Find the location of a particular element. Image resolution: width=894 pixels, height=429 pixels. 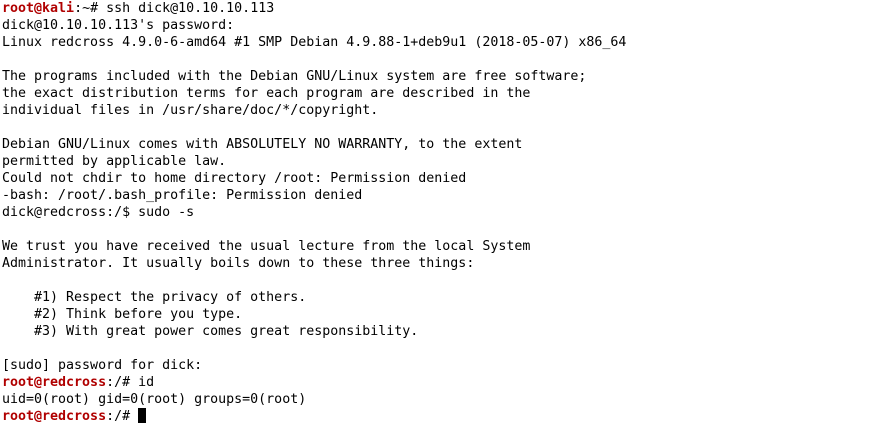

terminal-line-id-command: root@redcross:/# id is located at coordinates (448, 382).